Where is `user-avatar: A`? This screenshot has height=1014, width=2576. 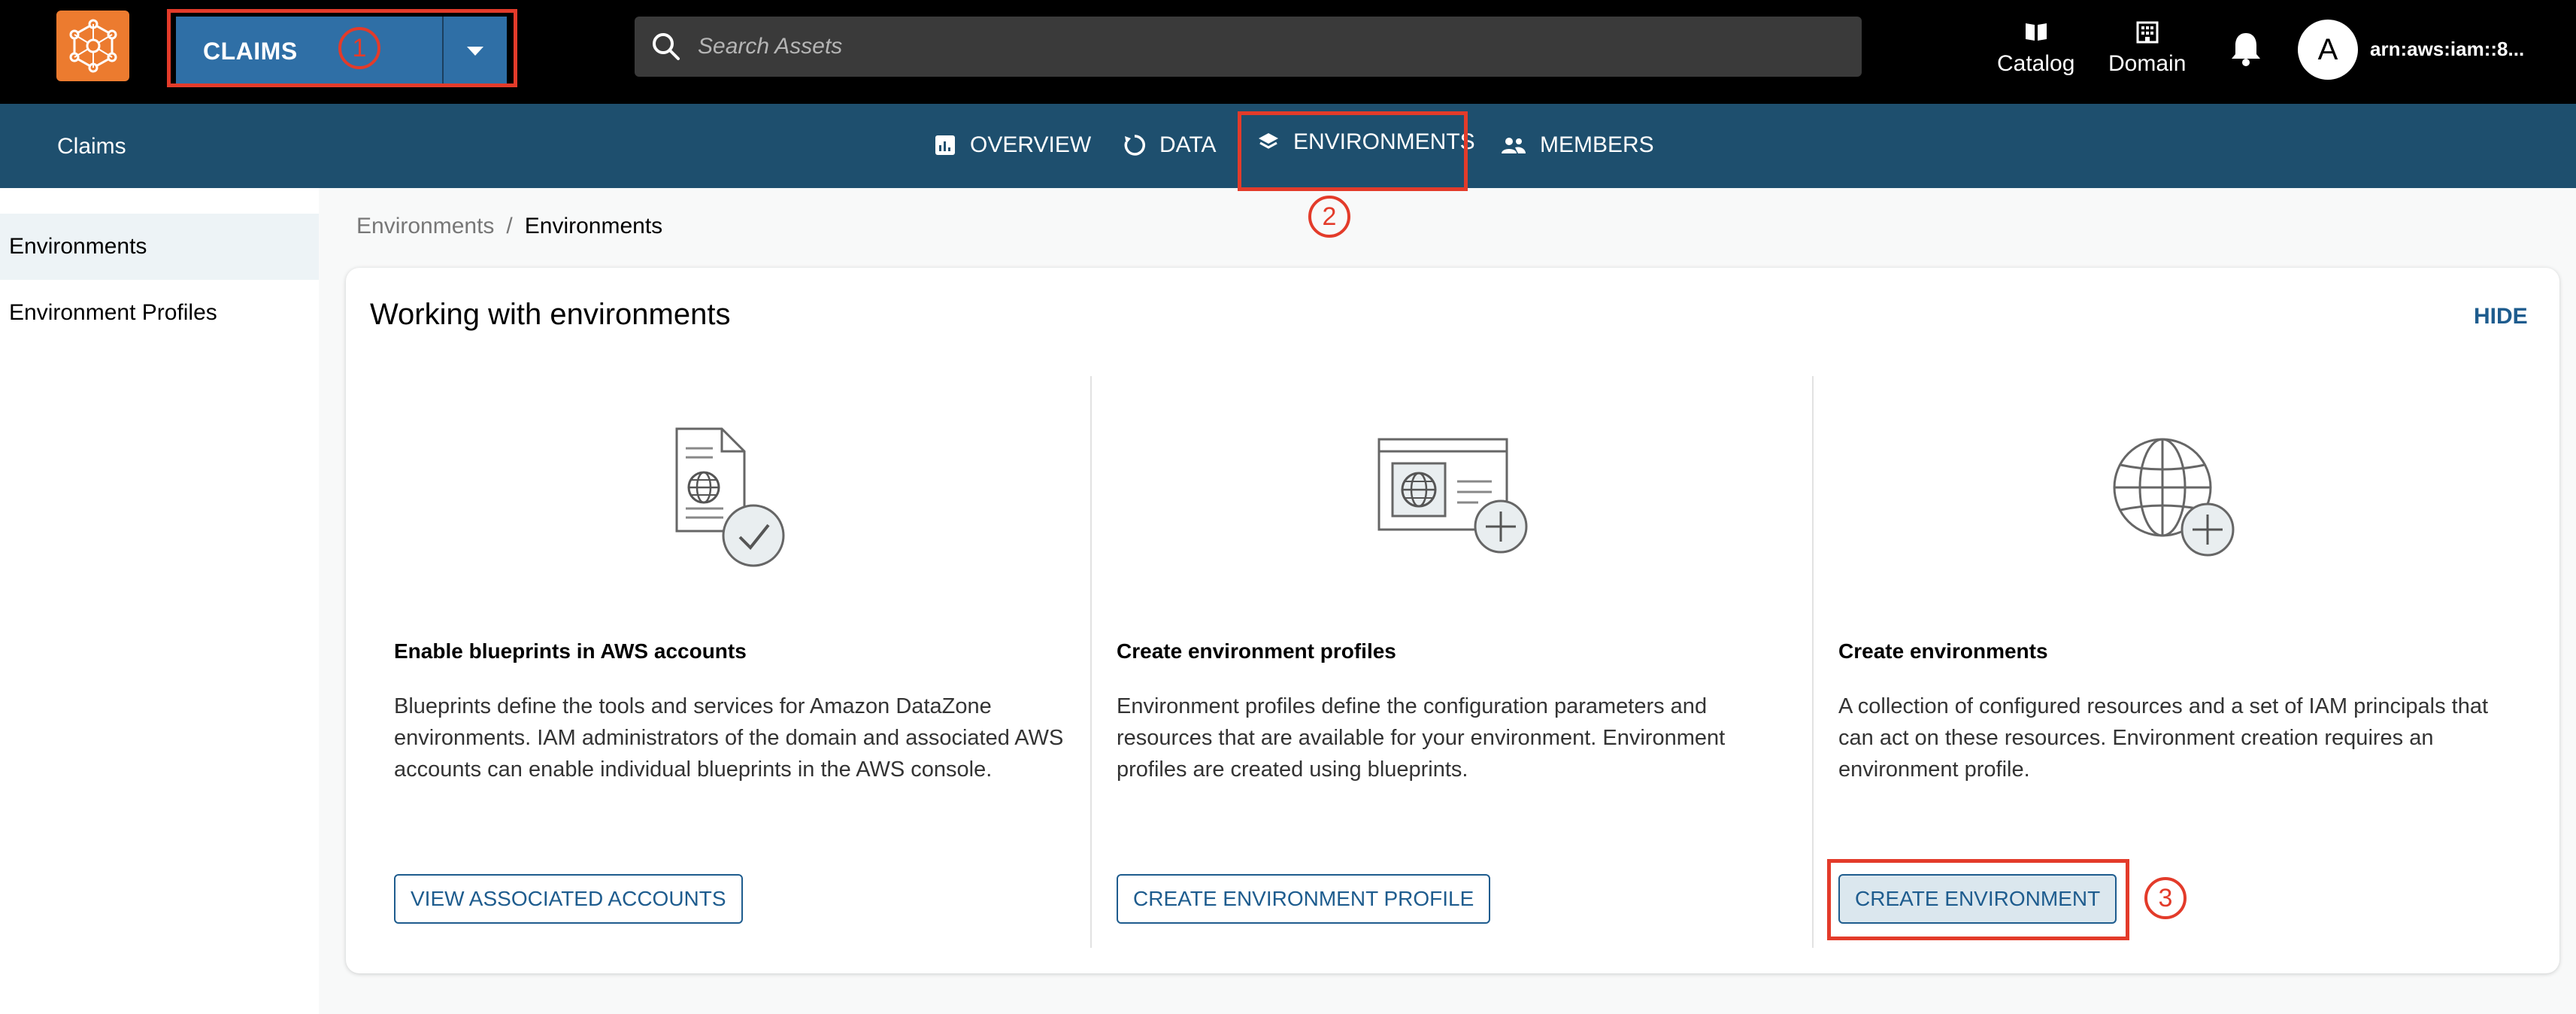 user-avatar: A is located at coordinates (2328, 50).